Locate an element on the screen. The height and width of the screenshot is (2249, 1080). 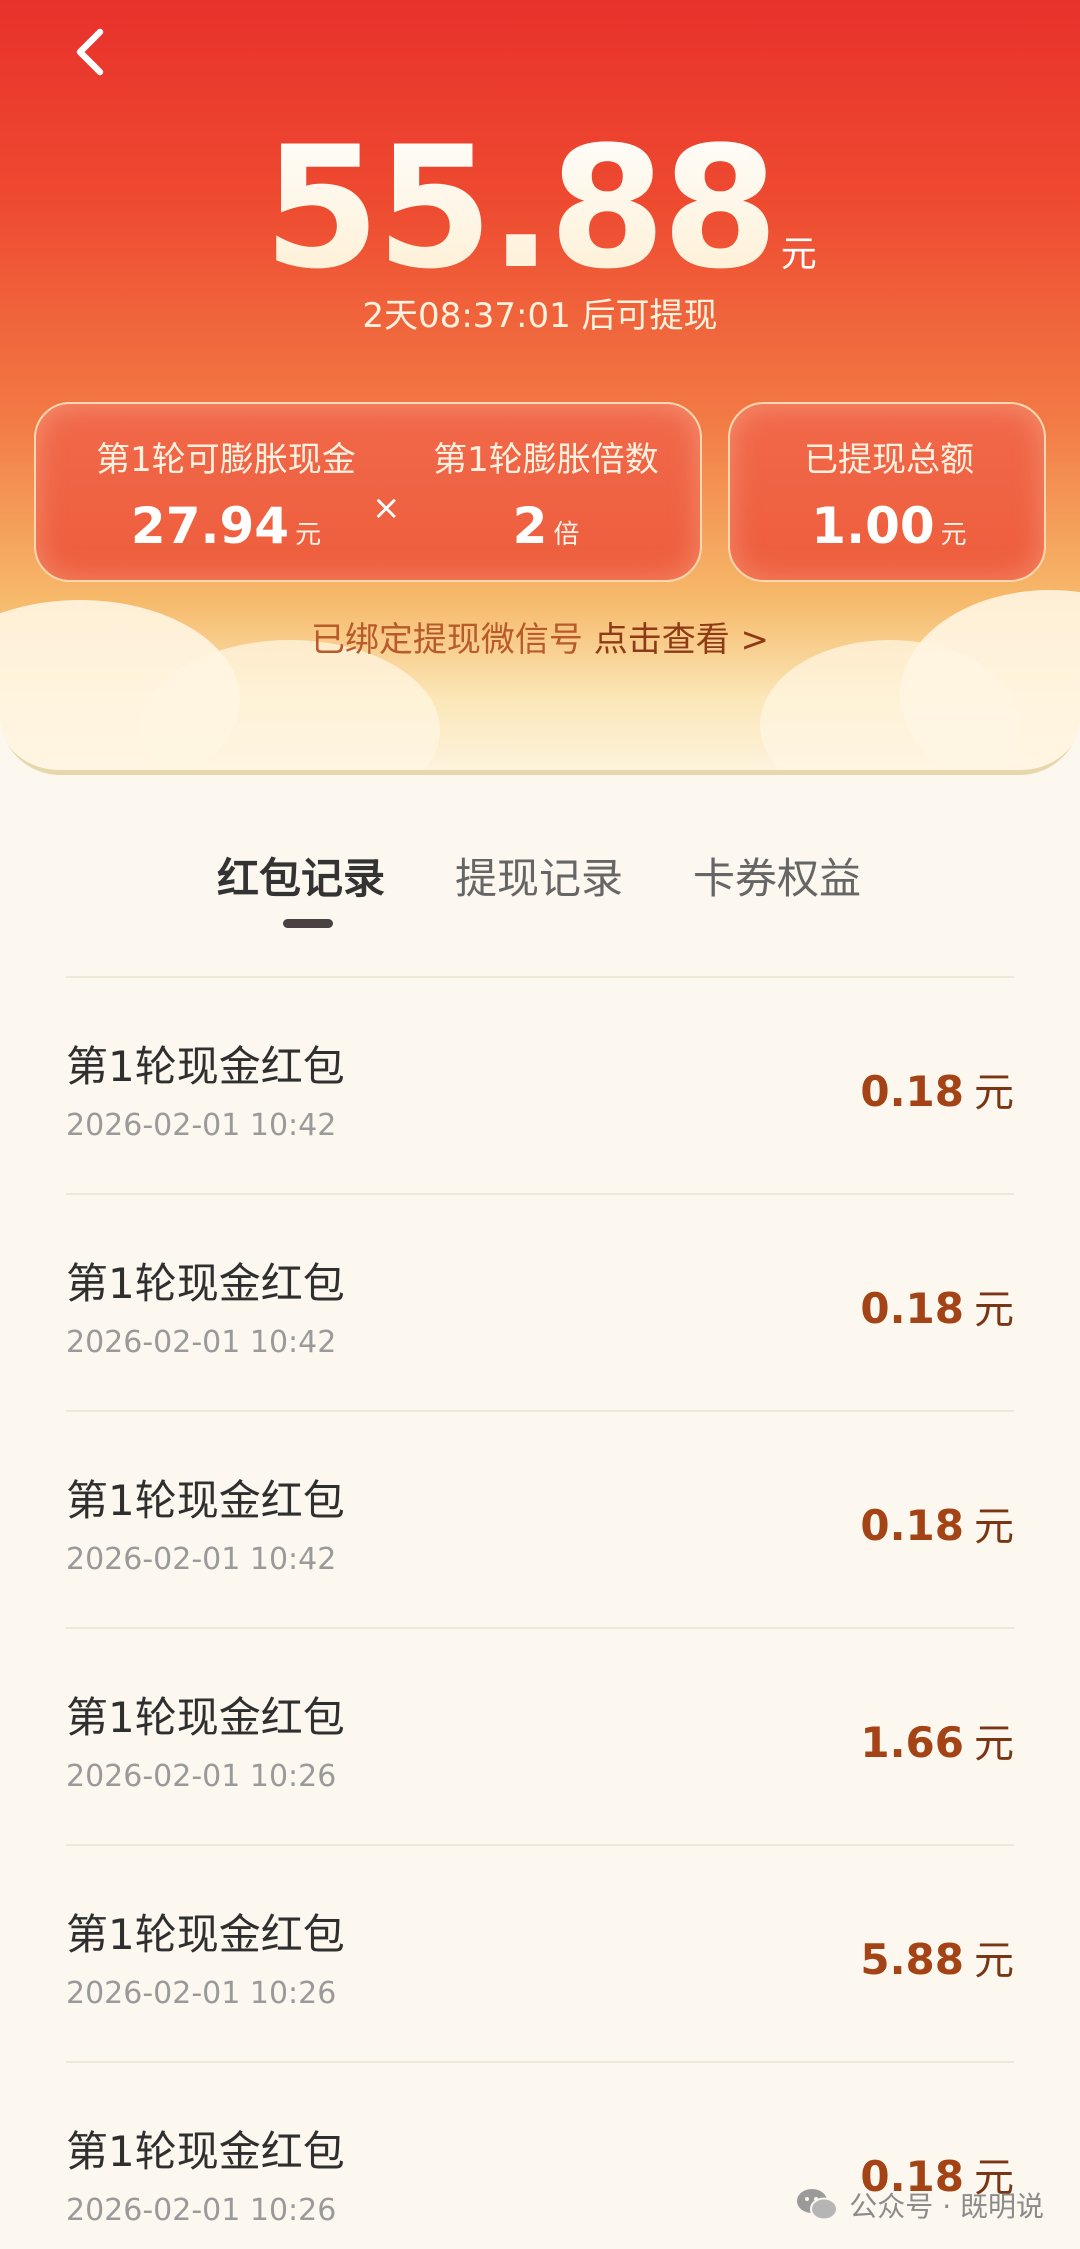
record-tabs: 红包记录 提现记录 卡券权益 is located at coordinates (540, 890).